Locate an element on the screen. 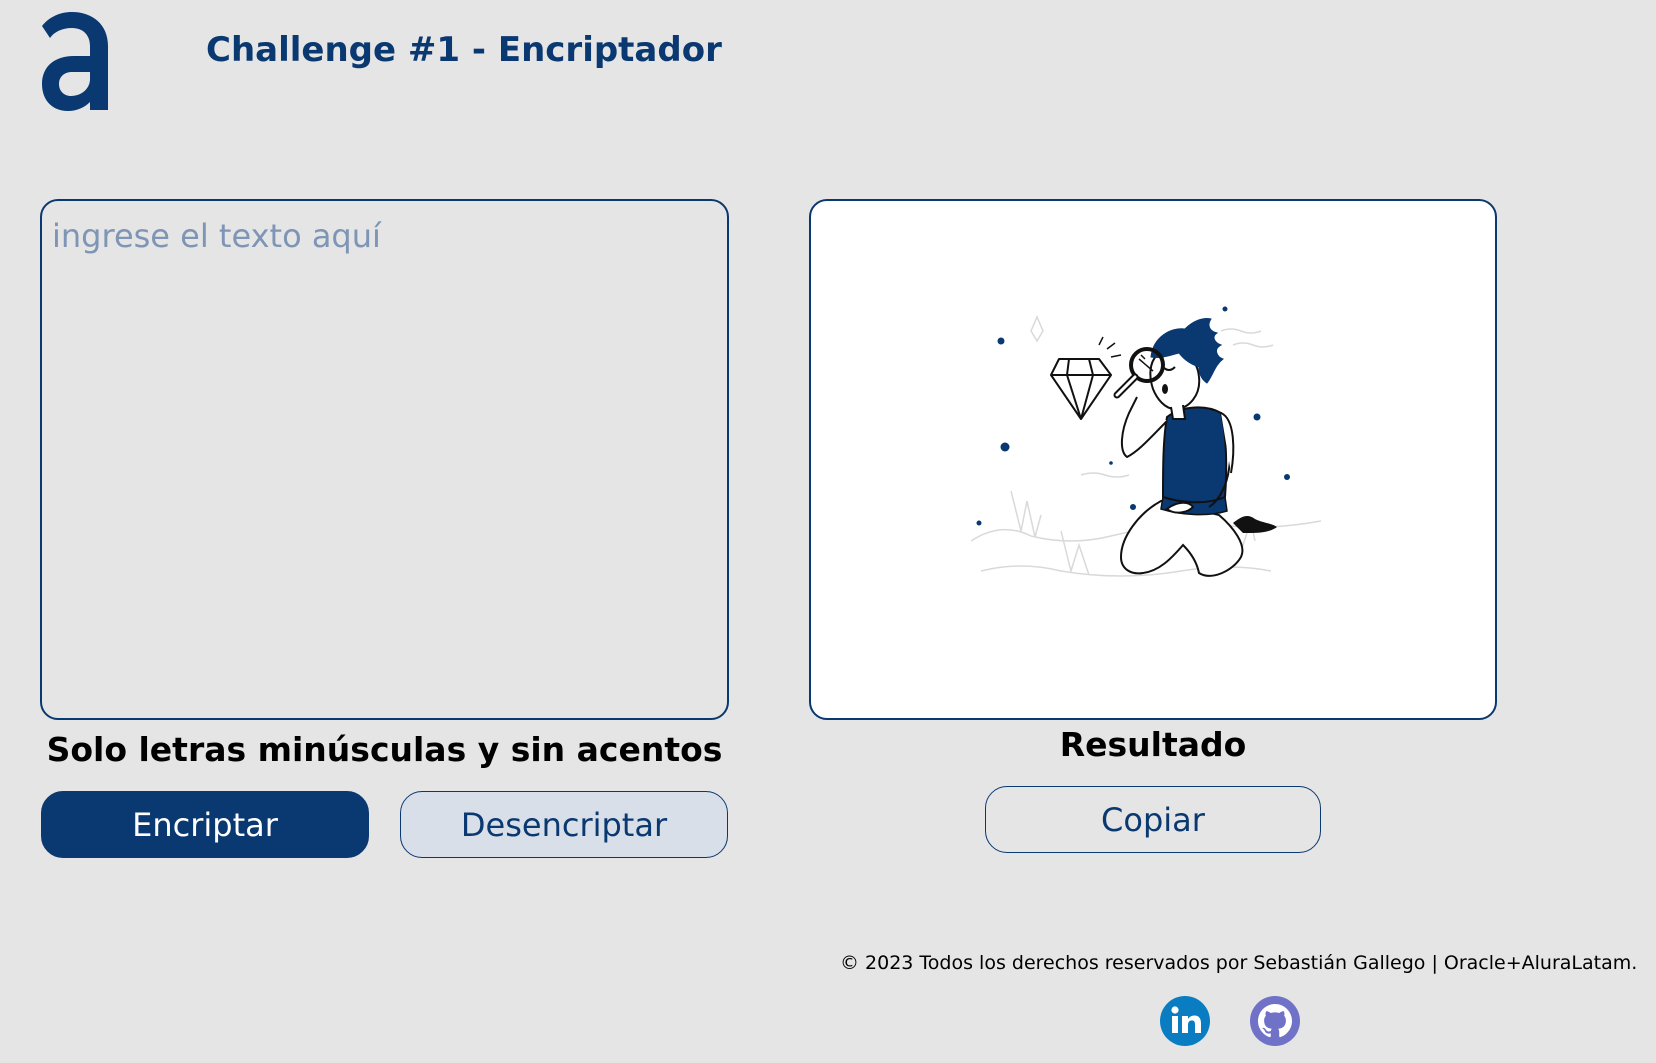 This screenshot has width=1656, height=1063. input-hint: Solo letras minúsculas y sin acentos is located at coordinates (384, 749).